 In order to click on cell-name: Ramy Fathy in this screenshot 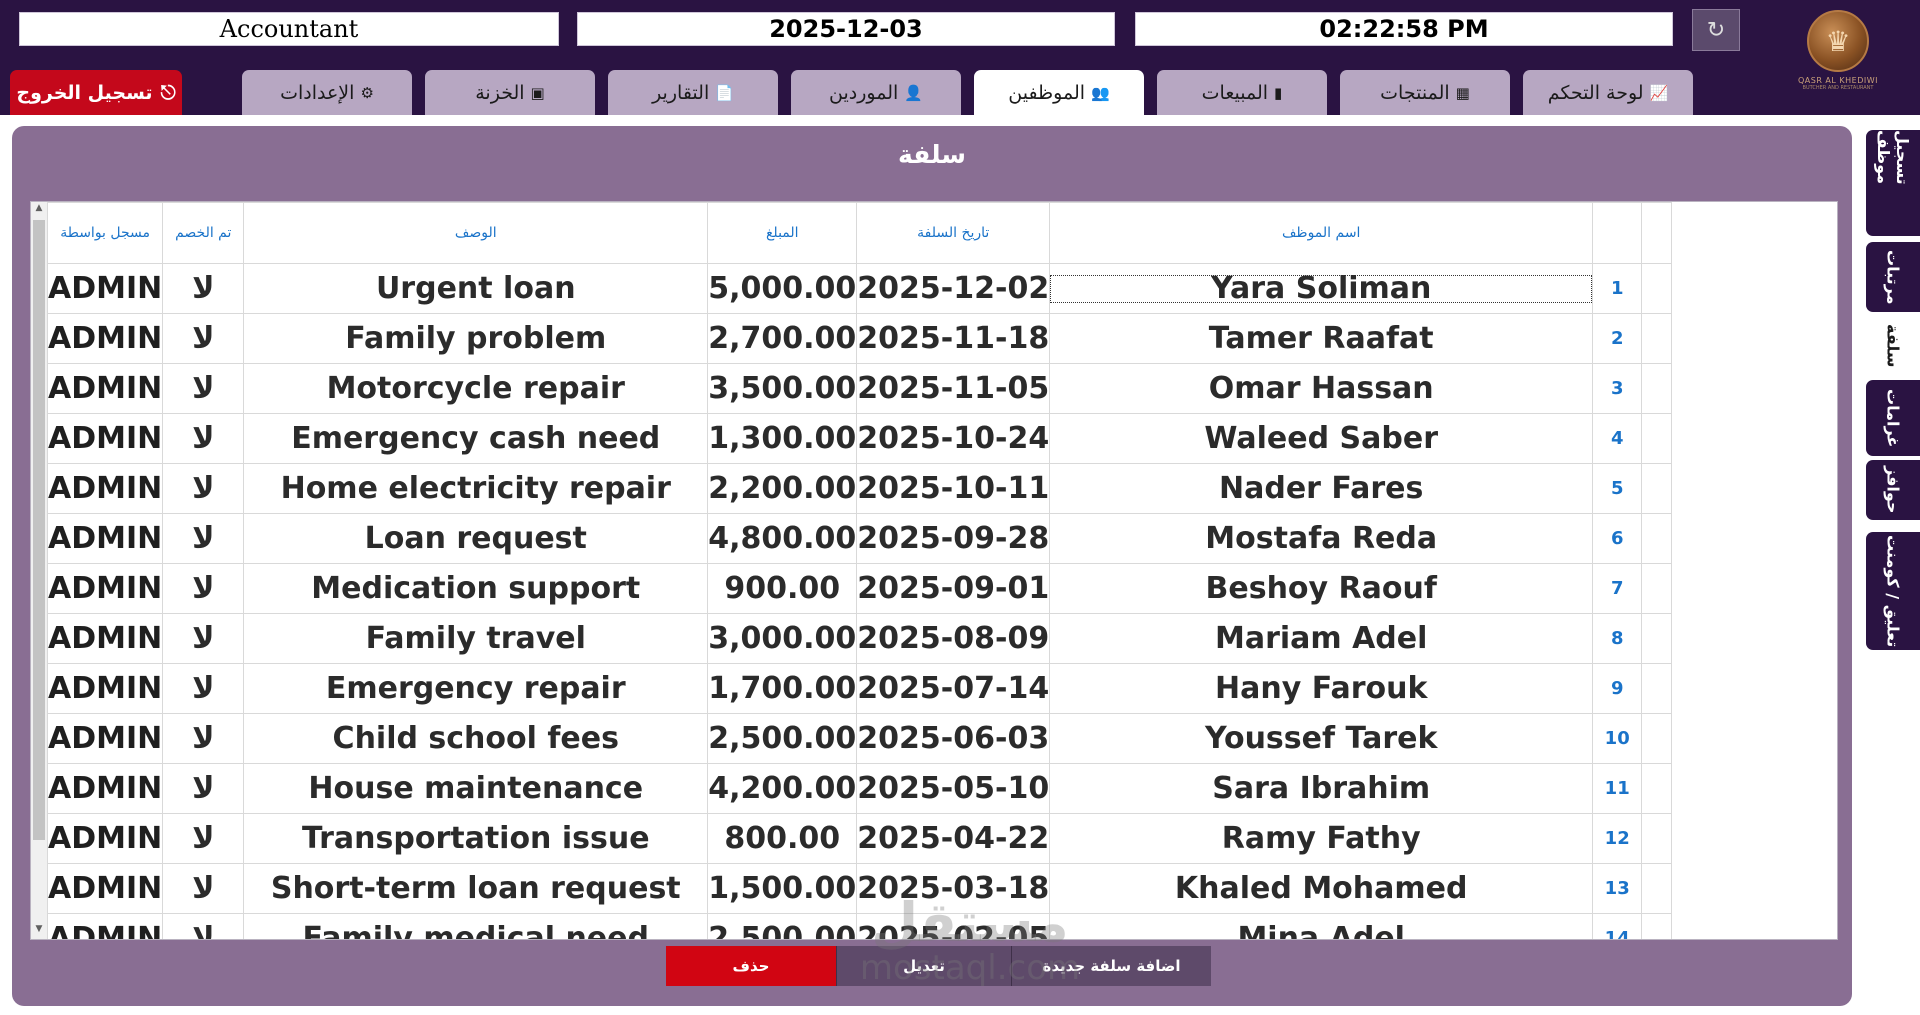, I will do `click(1321, 838)`.